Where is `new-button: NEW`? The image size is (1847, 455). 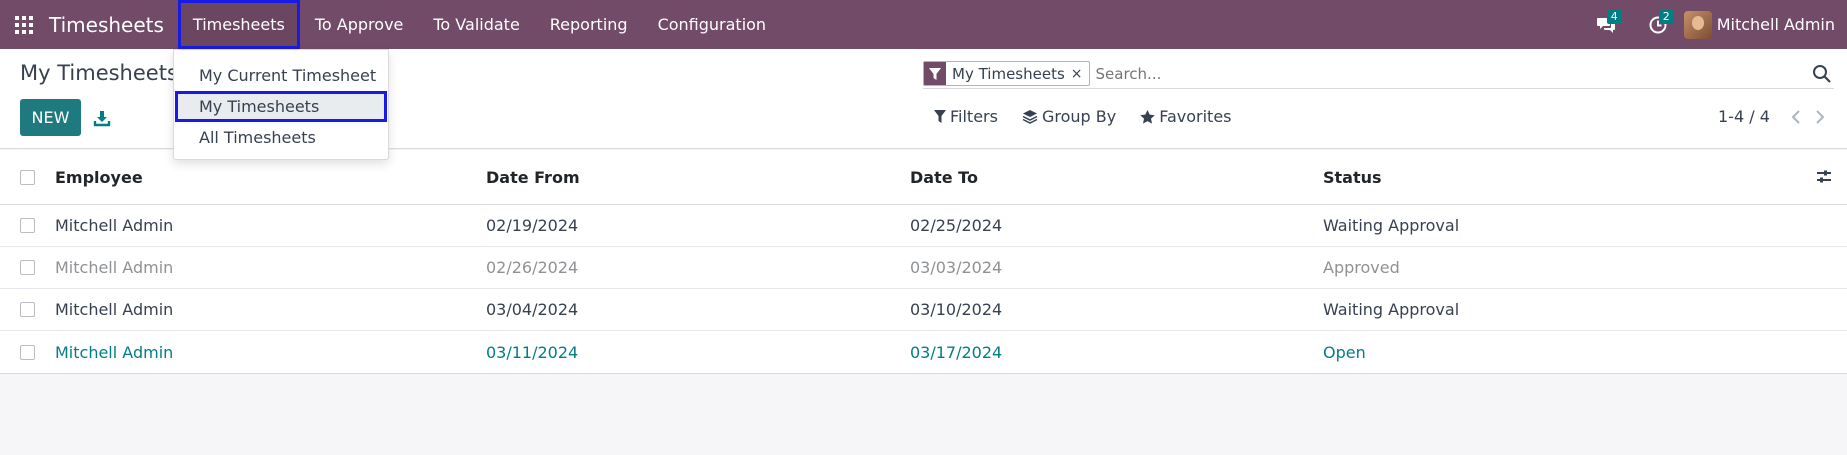
new-button: NEW is located at coordinates (50, 117).